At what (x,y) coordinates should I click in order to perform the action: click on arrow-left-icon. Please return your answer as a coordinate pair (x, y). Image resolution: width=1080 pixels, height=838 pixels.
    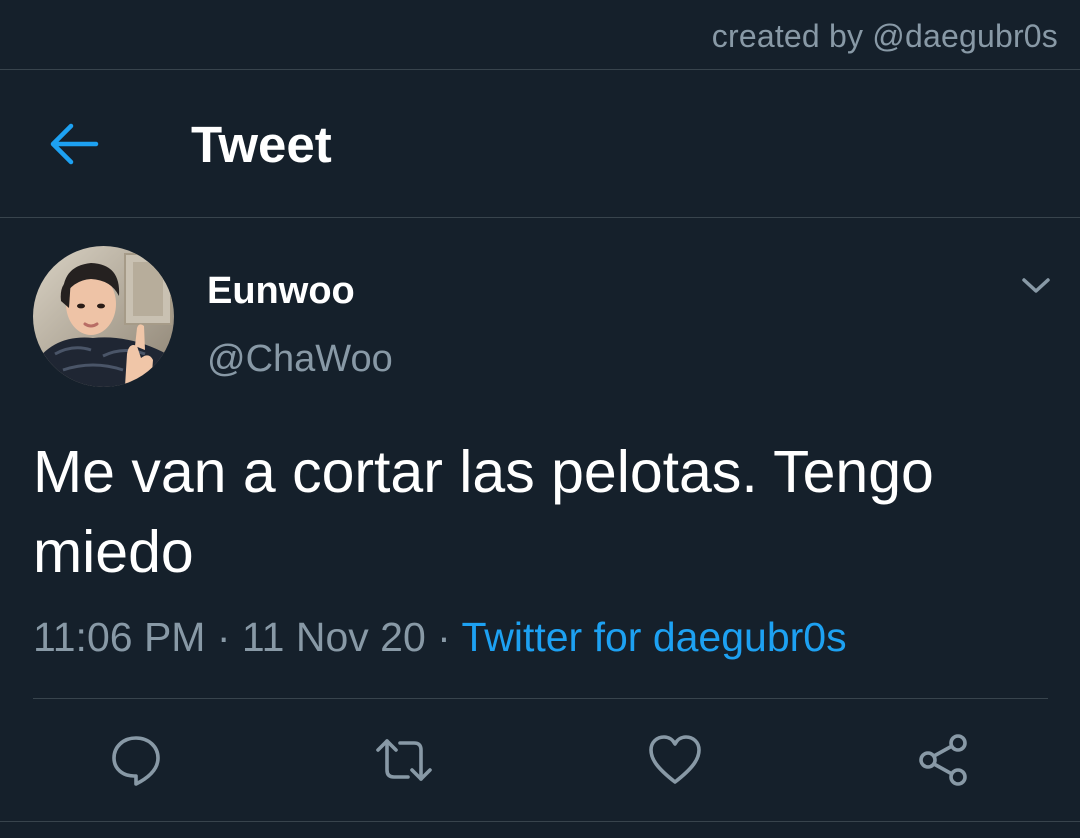
    Looking at the image, I should click on (74, 144).